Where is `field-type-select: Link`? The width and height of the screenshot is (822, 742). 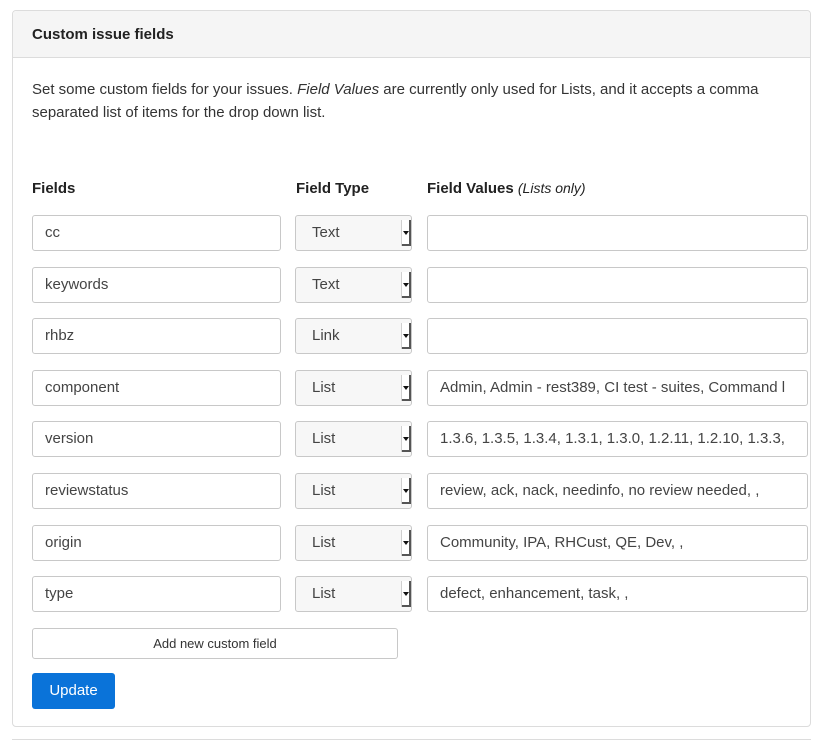 field-type-select: Link is located at coordinates (353, 336).